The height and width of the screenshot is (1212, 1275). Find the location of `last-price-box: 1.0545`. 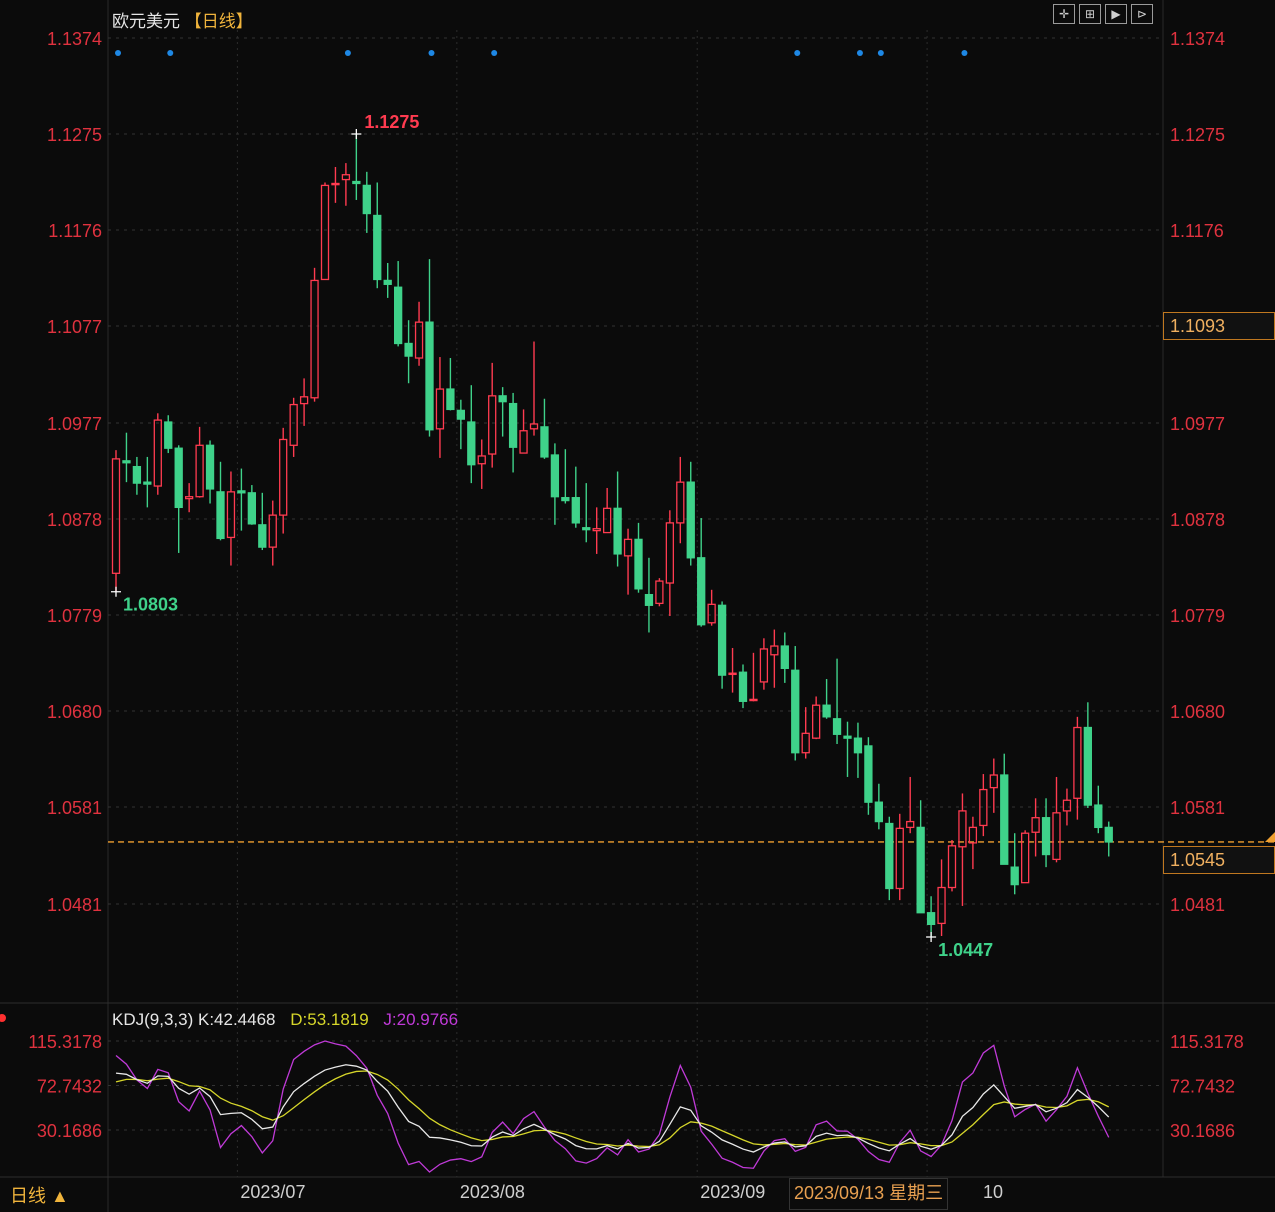

last-price-box: 1.0545 is located at coordinates (1219, 860).